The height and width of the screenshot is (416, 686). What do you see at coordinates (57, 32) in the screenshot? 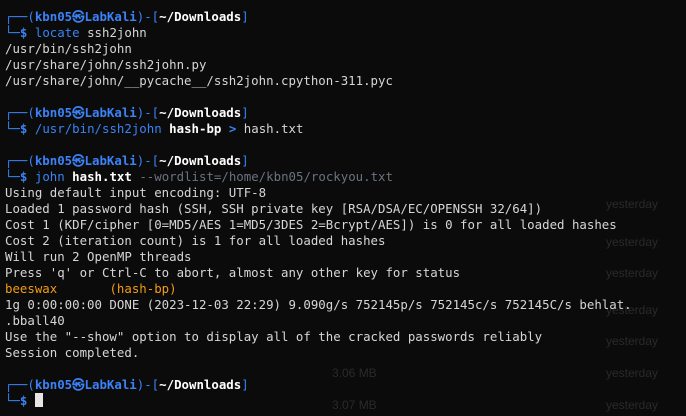
I see `command: locate` at bounding box center [57, 32].